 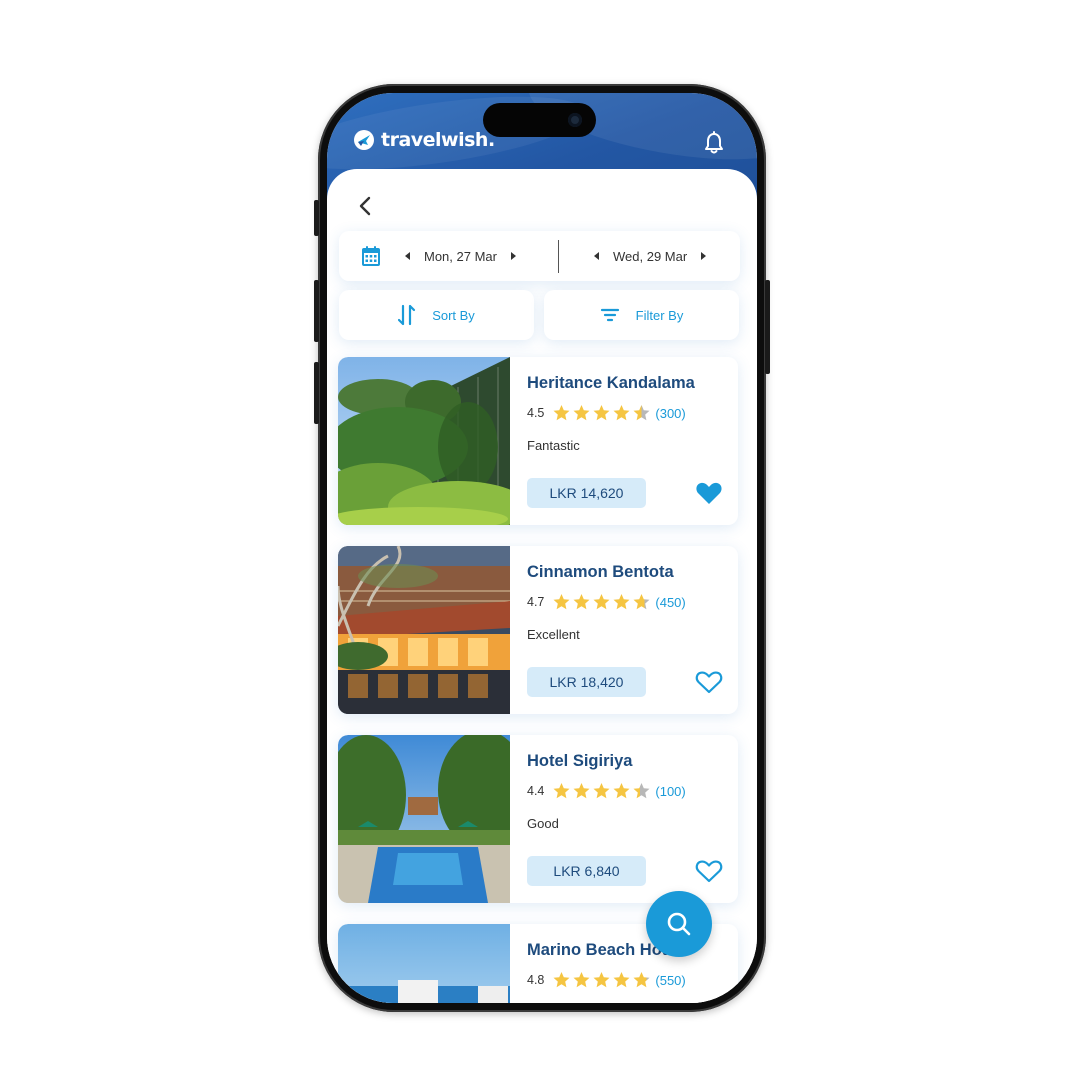 What do you see at coordinates (364, 140) in the screenshot?
I see `plane-logo-icon` at bounding box center [364, 140].